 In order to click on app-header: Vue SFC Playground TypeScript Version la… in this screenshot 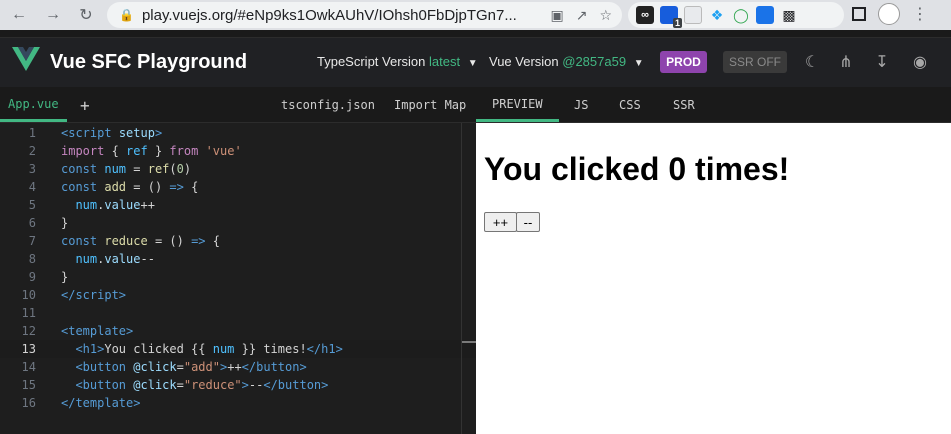, I will do `click(475, 62)`.